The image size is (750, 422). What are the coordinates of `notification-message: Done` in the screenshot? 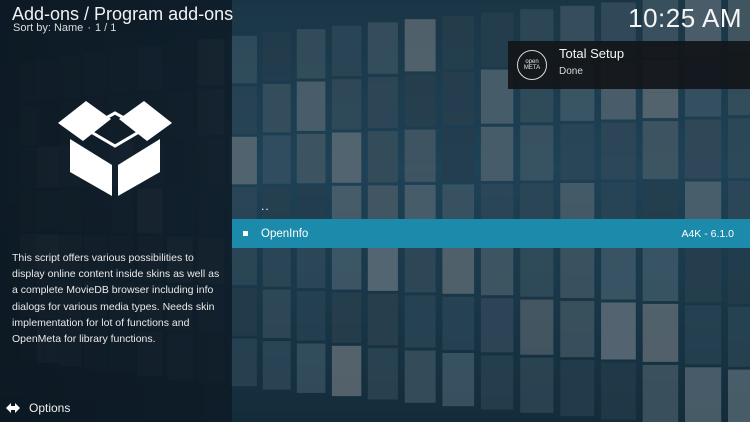 It's located at (571, 71).